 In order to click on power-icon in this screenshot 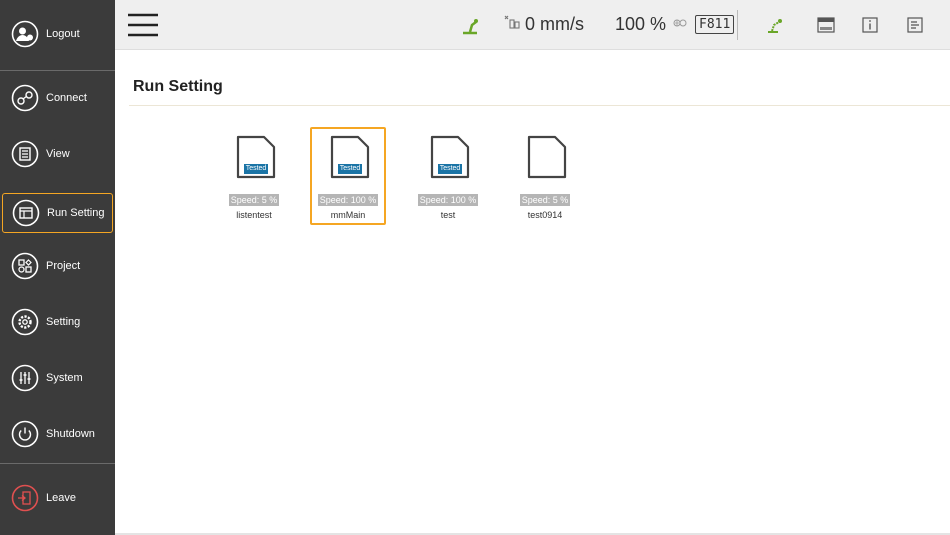, I will do `click(25, 434)`.